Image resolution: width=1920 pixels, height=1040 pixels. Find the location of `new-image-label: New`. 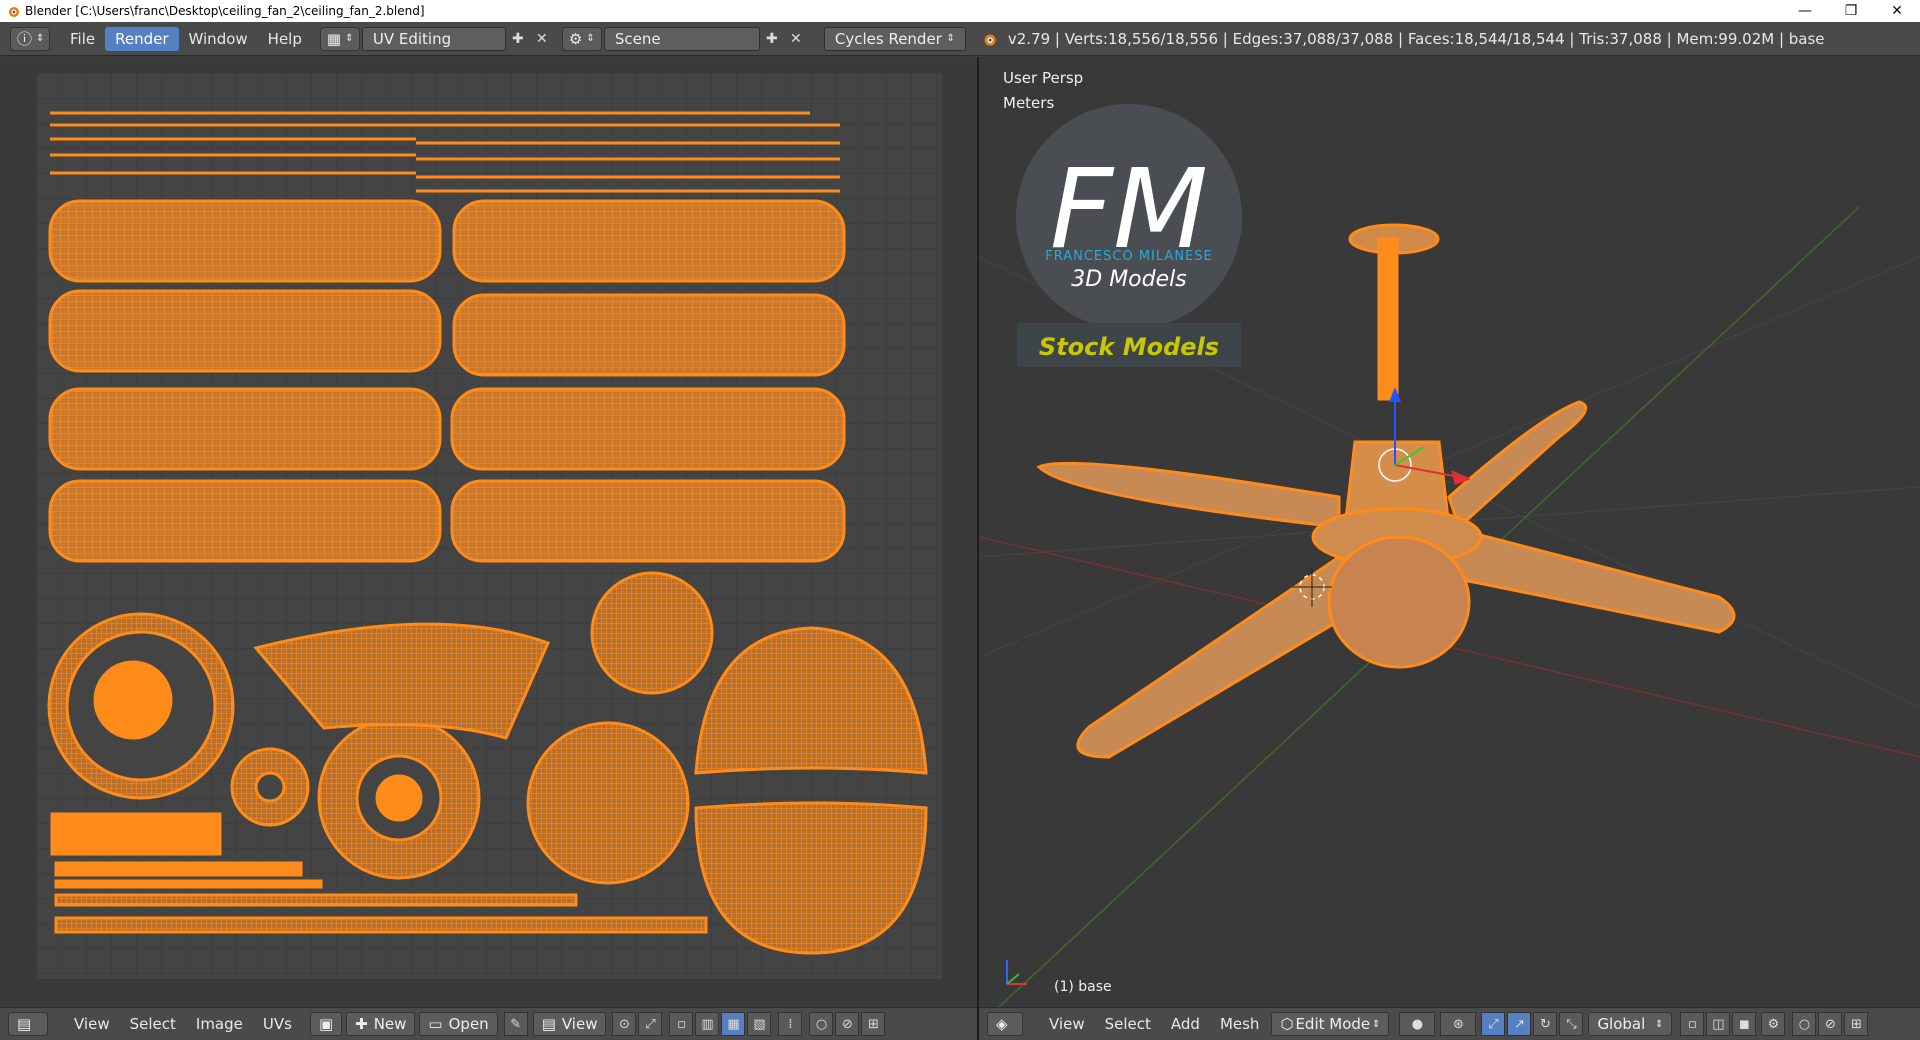

new-image-label: New is located at coordinates (390, 1024).